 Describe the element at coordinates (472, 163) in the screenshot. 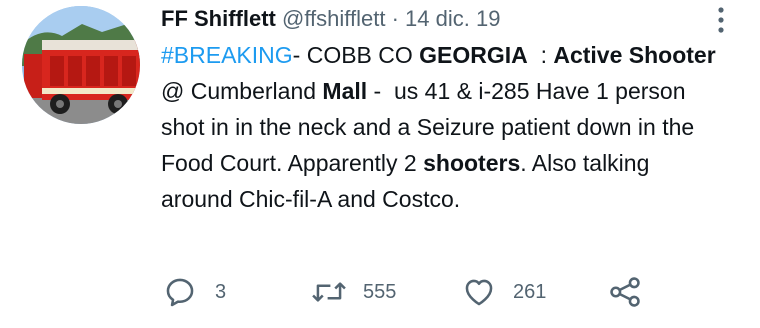

I see `bold-text: shooters` at that location.